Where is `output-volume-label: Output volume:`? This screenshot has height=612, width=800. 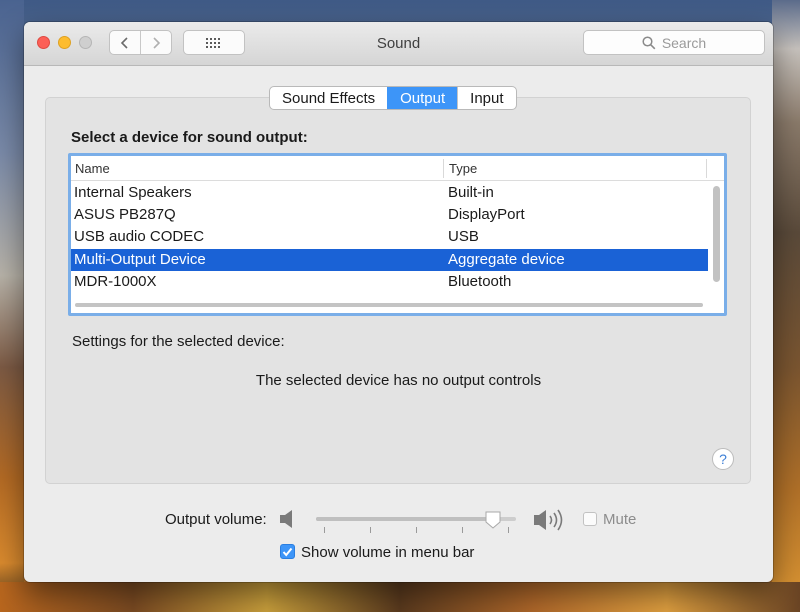
output-volume-label: Output volume: is located at coordinates (216, 519).